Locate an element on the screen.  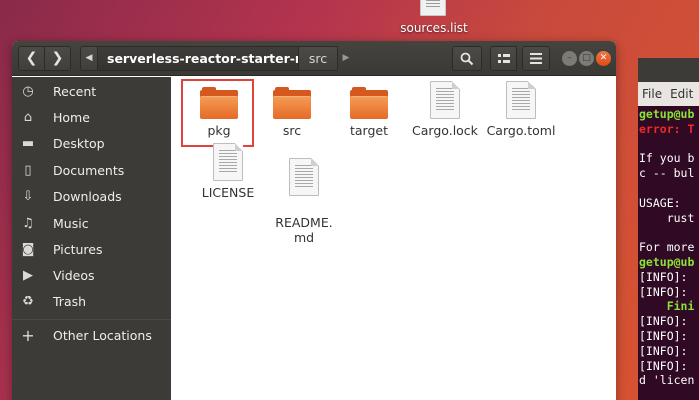
file-item-cargo-toml: Cargo.toml is located at coordinates (521, 109).